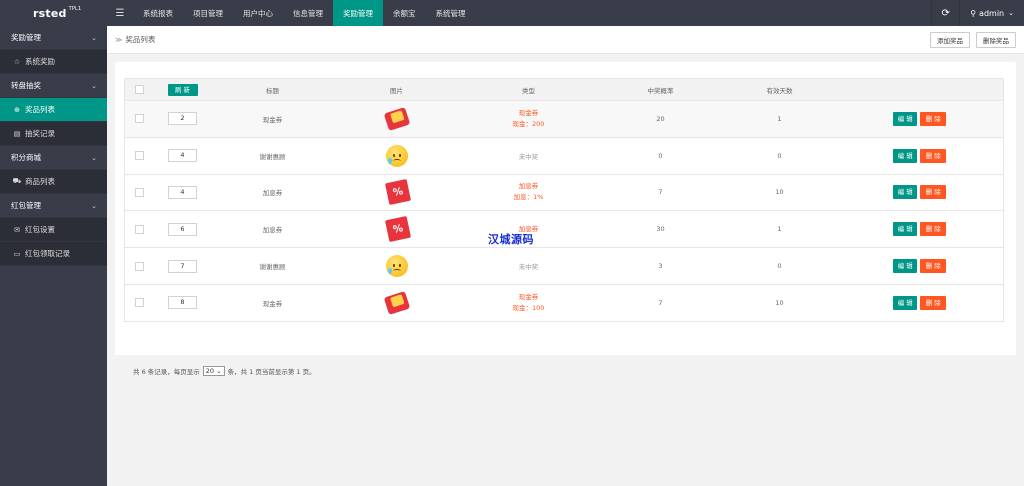 This screenshot has width=1024, height=486. What do you see at coordinates (182, 303) in the screenshot?
I see `sort-input: 8` at bounding box center [182, 303].